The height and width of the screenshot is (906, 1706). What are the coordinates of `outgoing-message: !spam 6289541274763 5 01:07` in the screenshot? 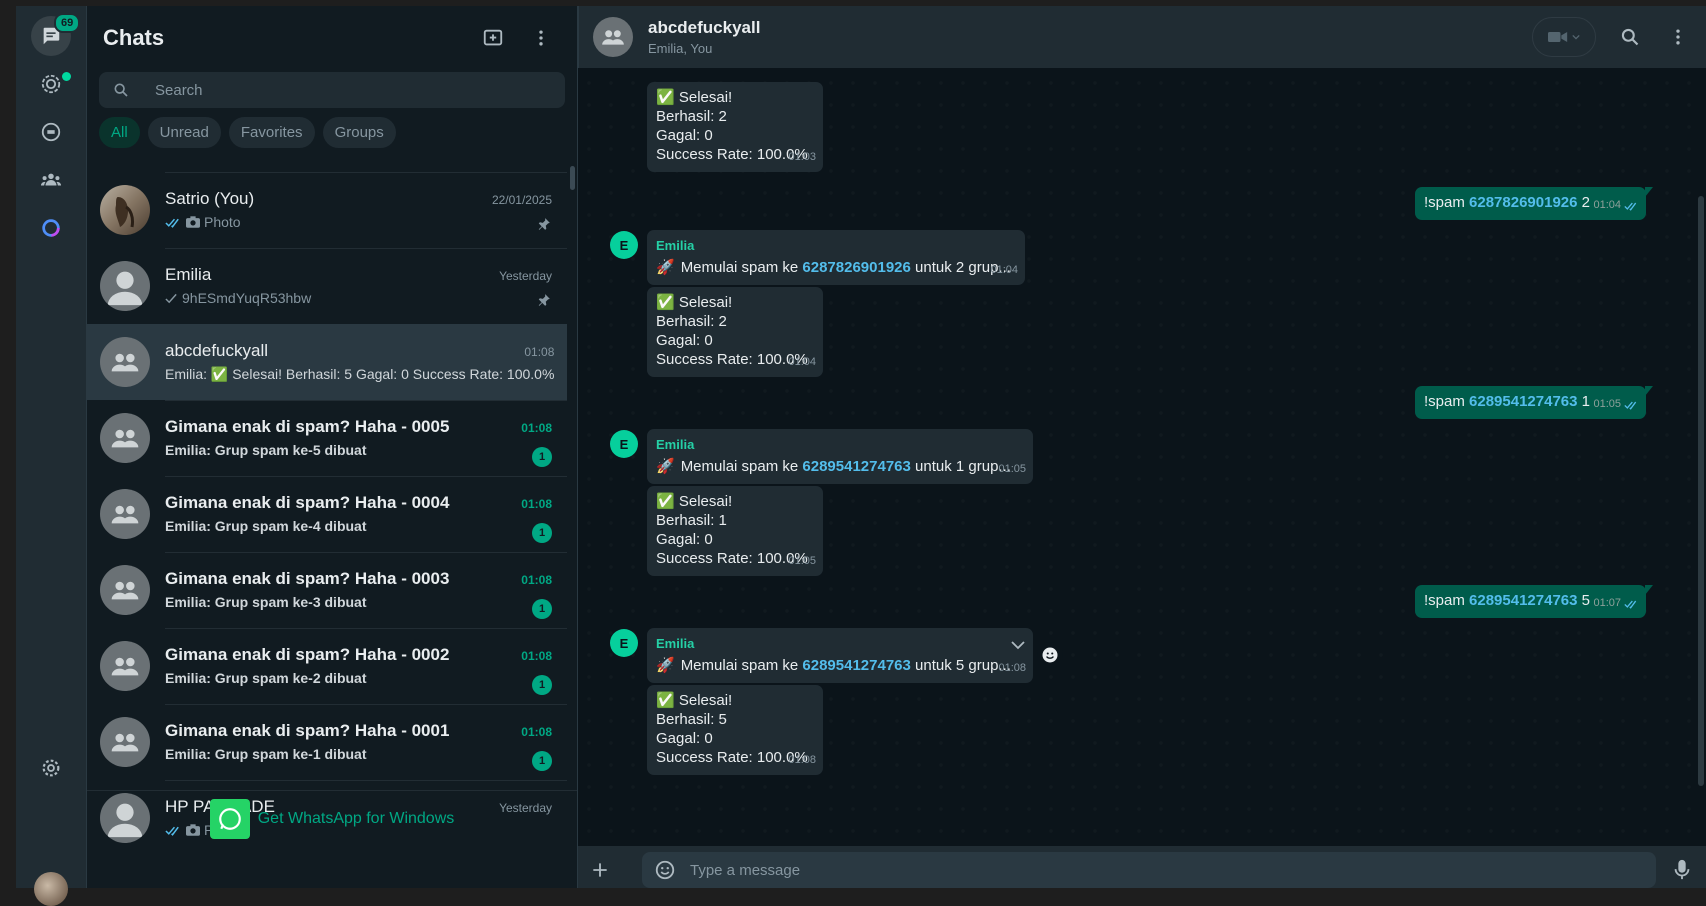 It's located at (1534, 601).